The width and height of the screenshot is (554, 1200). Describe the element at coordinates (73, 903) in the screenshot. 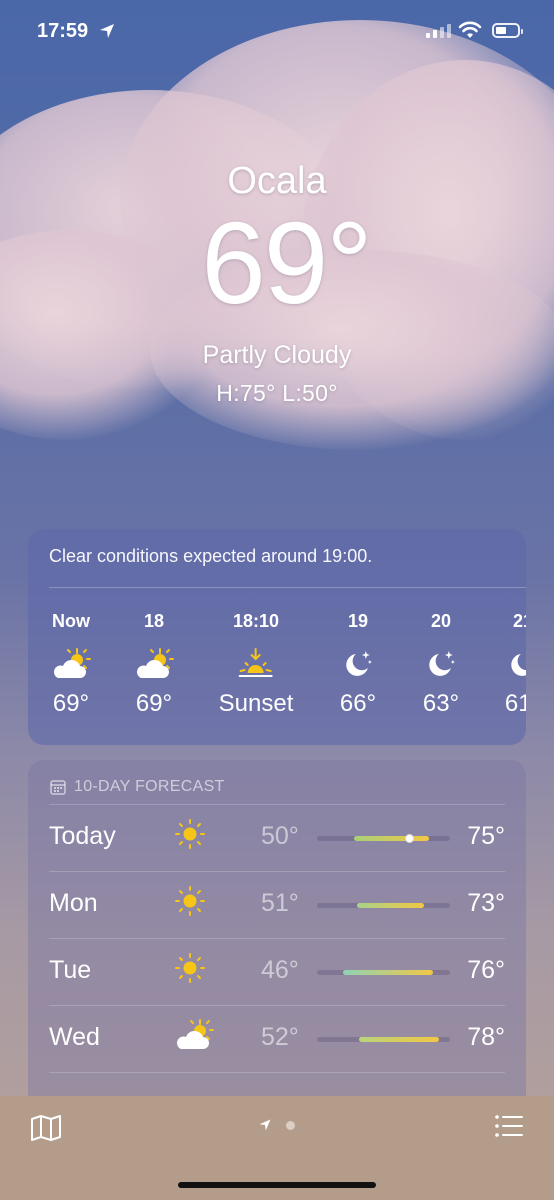

I see `day-label: Mon` at that location.